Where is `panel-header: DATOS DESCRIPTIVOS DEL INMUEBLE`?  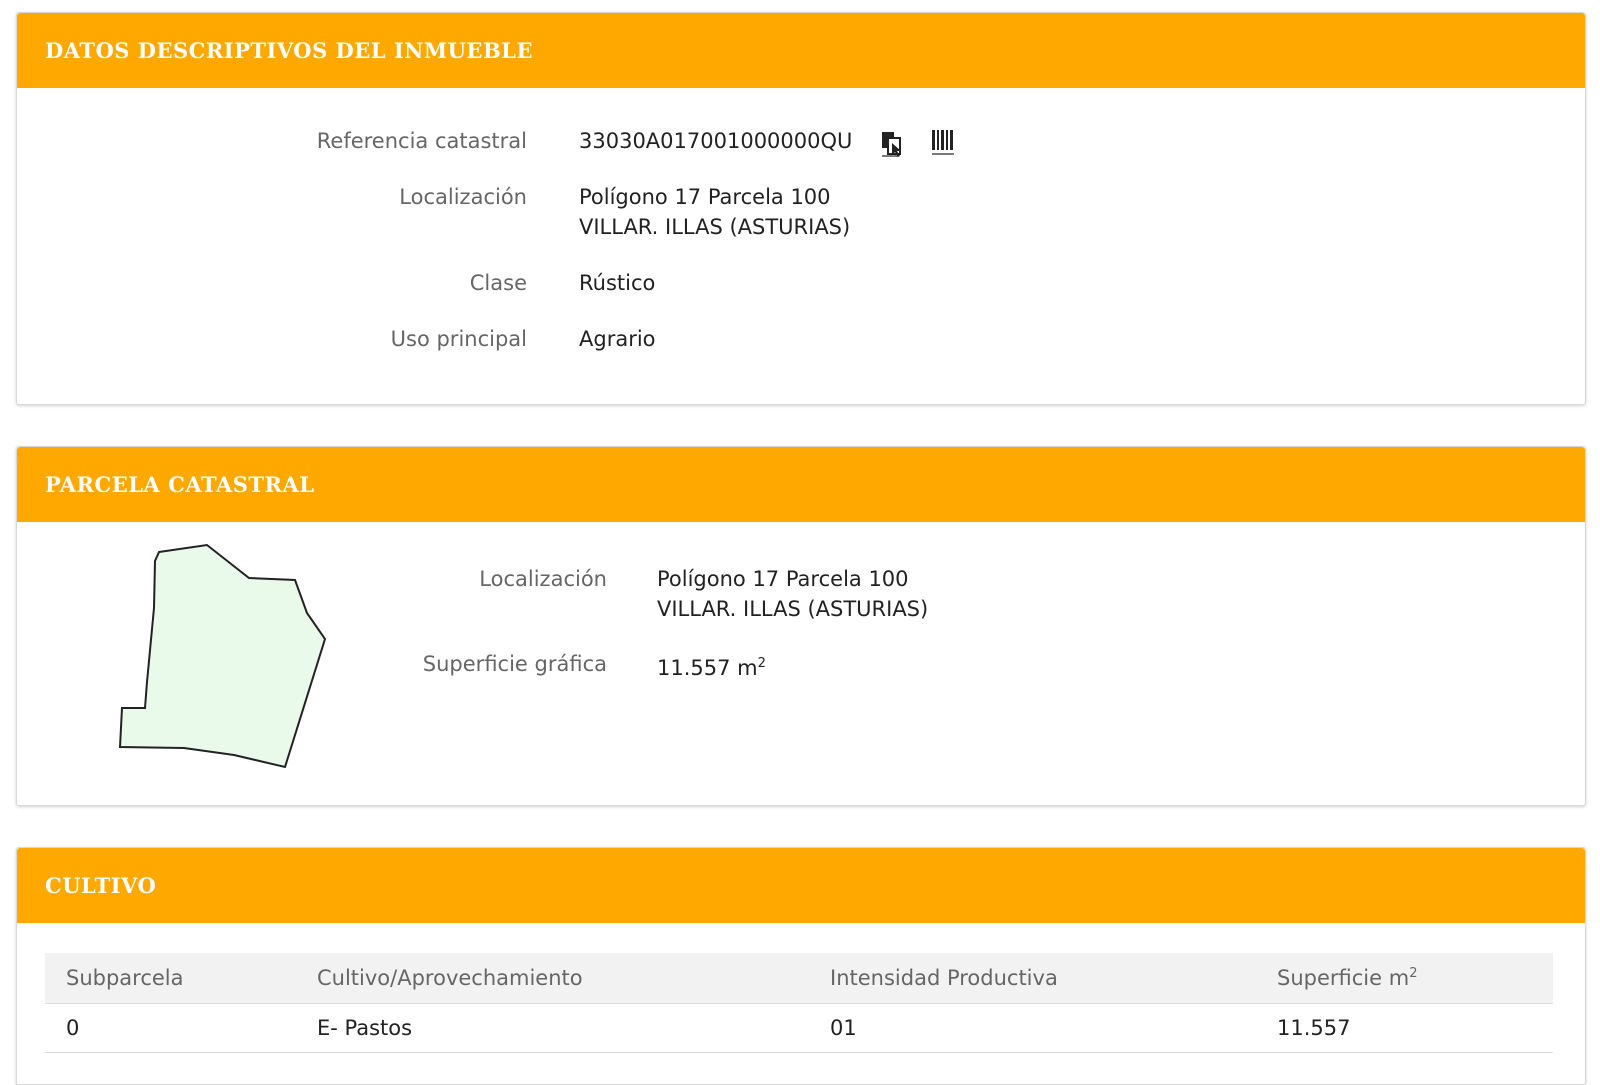
panel-header: DATOS DESCRIPTIVOS DEL INMUEBLE is located at coordinates (801, 50).